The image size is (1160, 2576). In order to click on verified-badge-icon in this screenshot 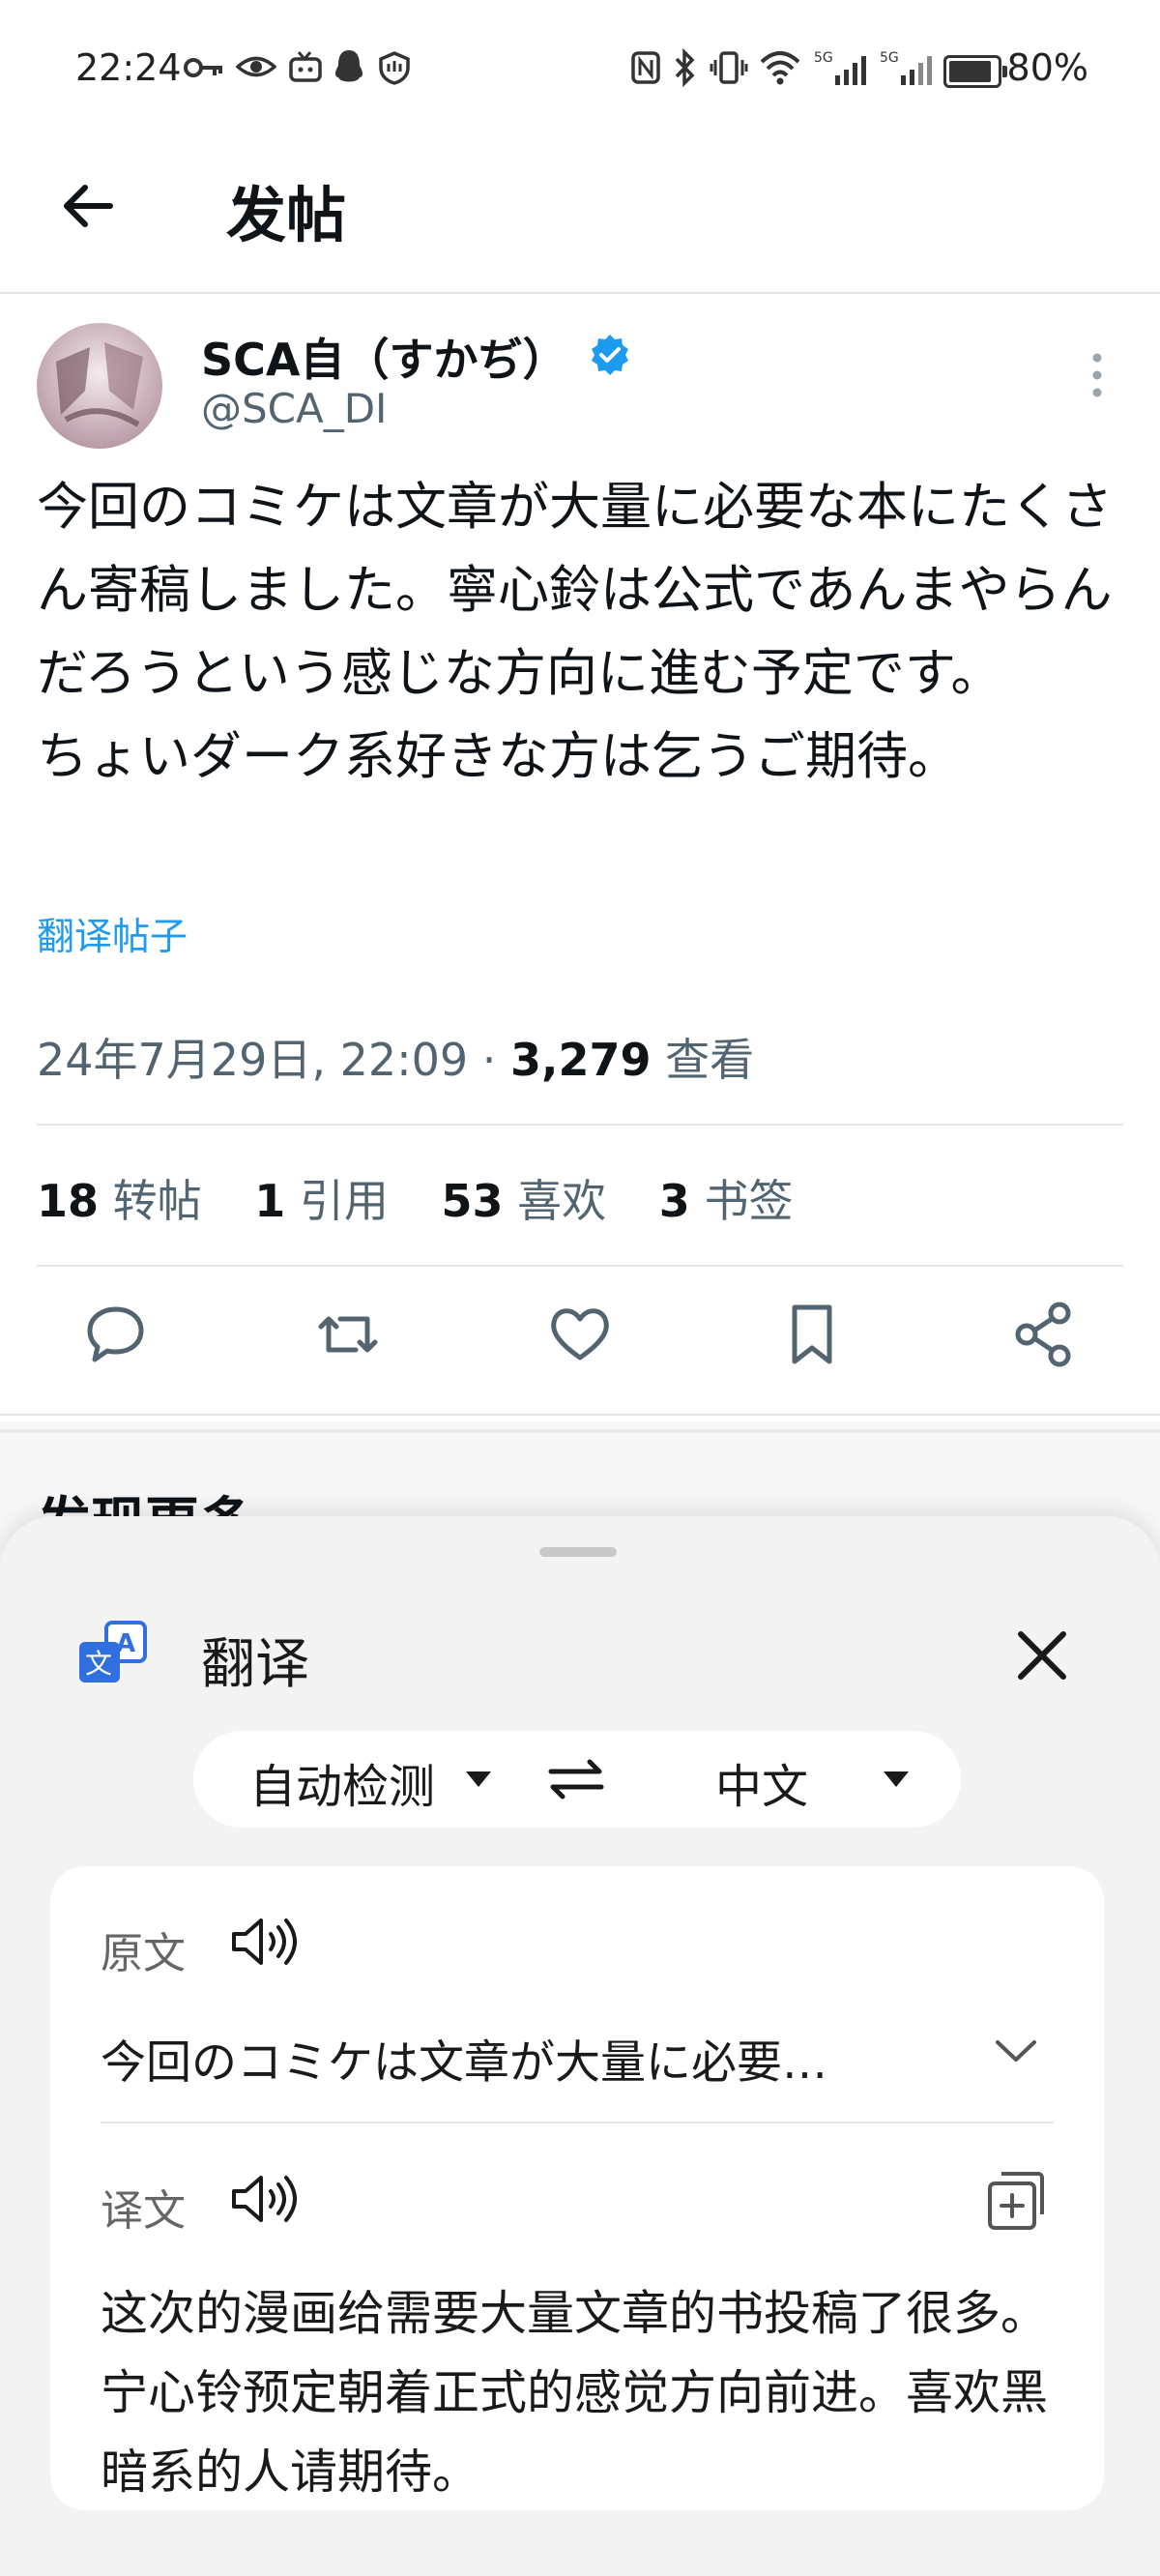, I will do `click(610, 355)`.